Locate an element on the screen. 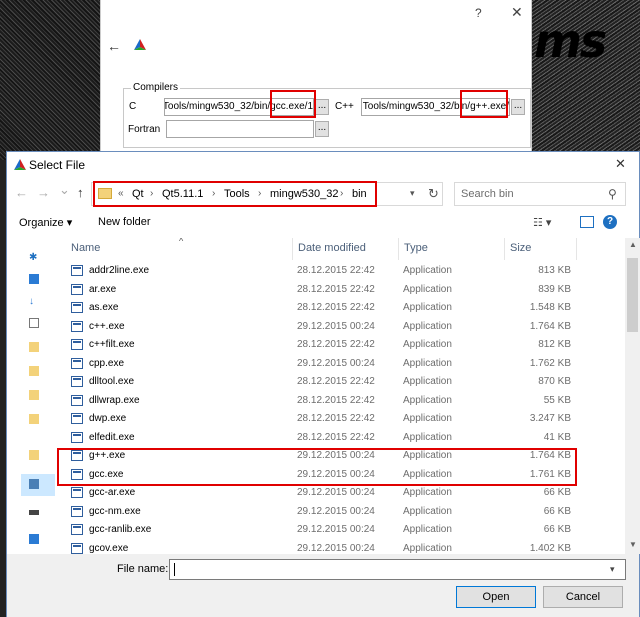 This screenshot has height=617, width=640. forward-icon: → is located at coordinates (43, 192).